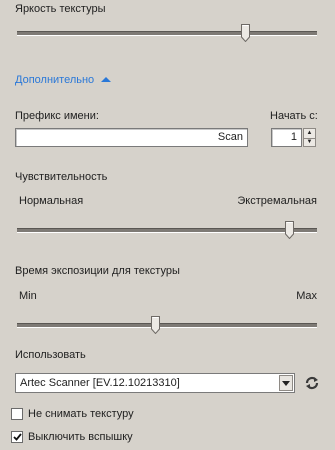  What do you see at coordinates (61, 177) in the screenshot?
I see `sensitivity-label: Чувствительность` at bounding box center [61, 177].